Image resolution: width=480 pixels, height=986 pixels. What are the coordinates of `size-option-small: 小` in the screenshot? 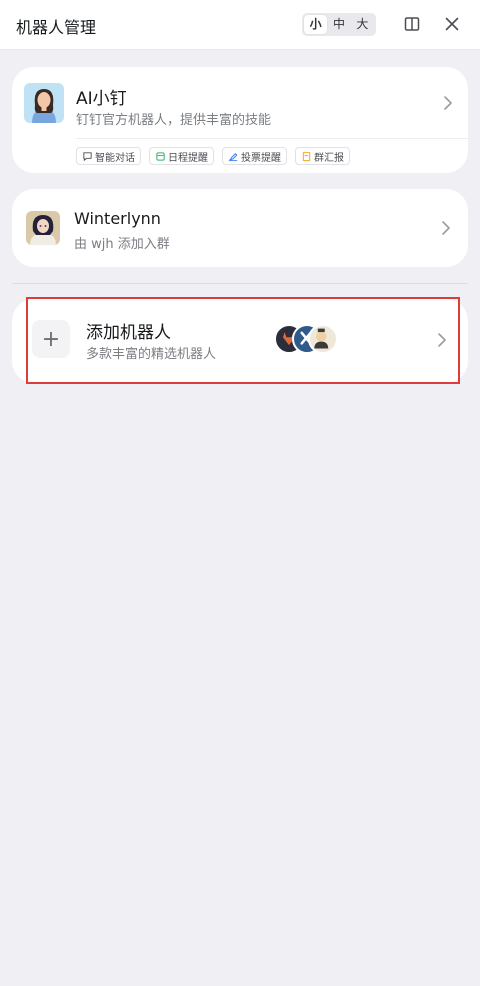 It's located at (316, 24).